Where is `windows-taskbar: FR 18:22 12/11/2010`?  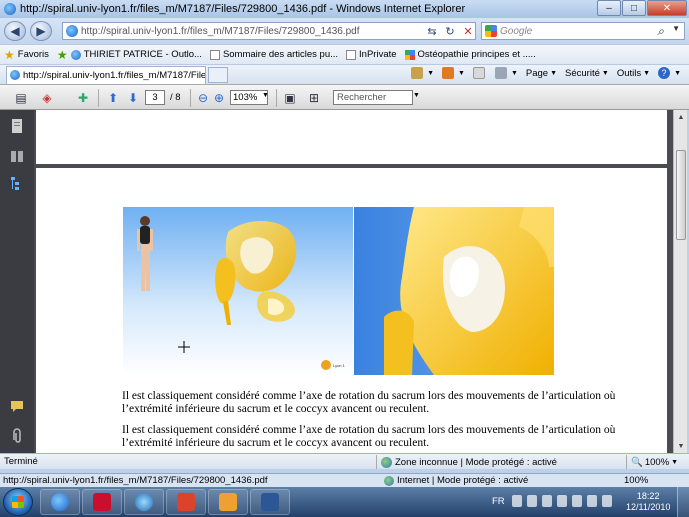 windows-taskbar: FR 18:22 12/11/2010 is located at coordinates (344, 502).